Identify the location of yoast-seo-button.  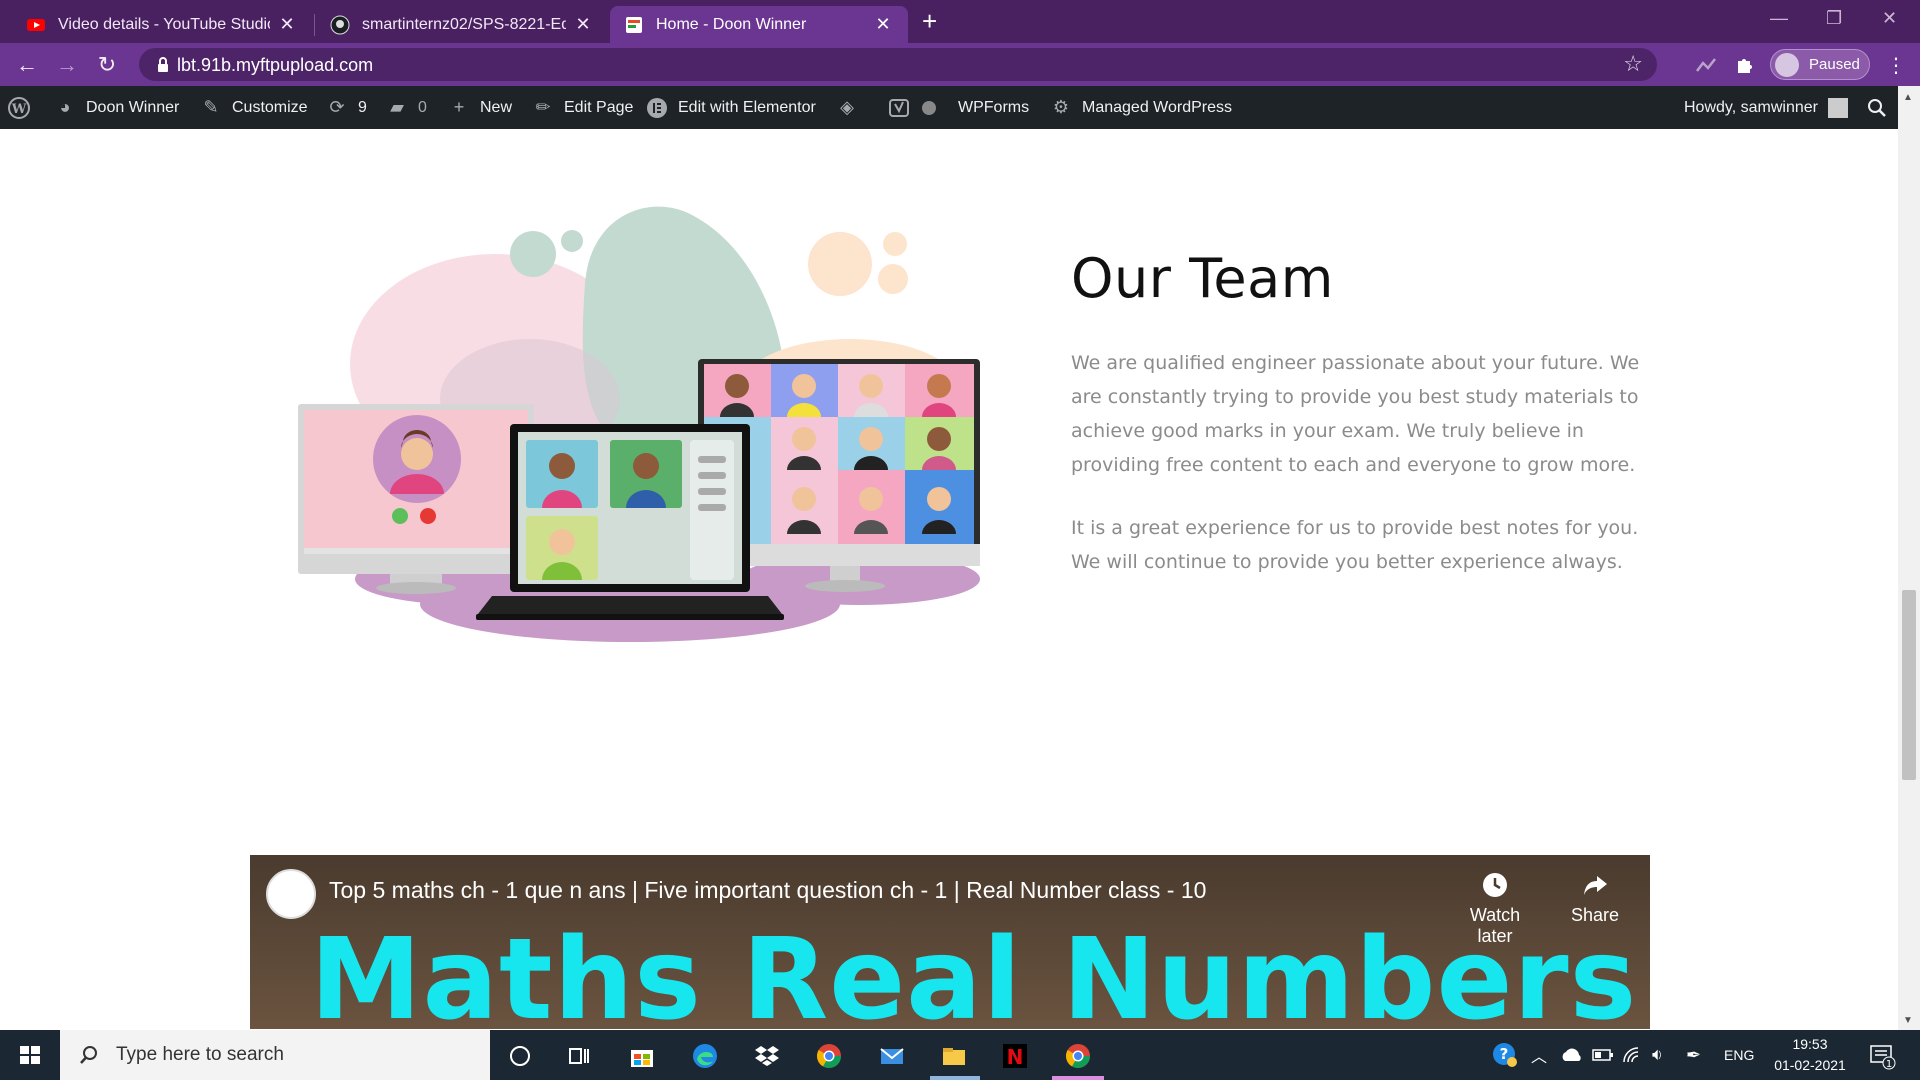
(904, 107).